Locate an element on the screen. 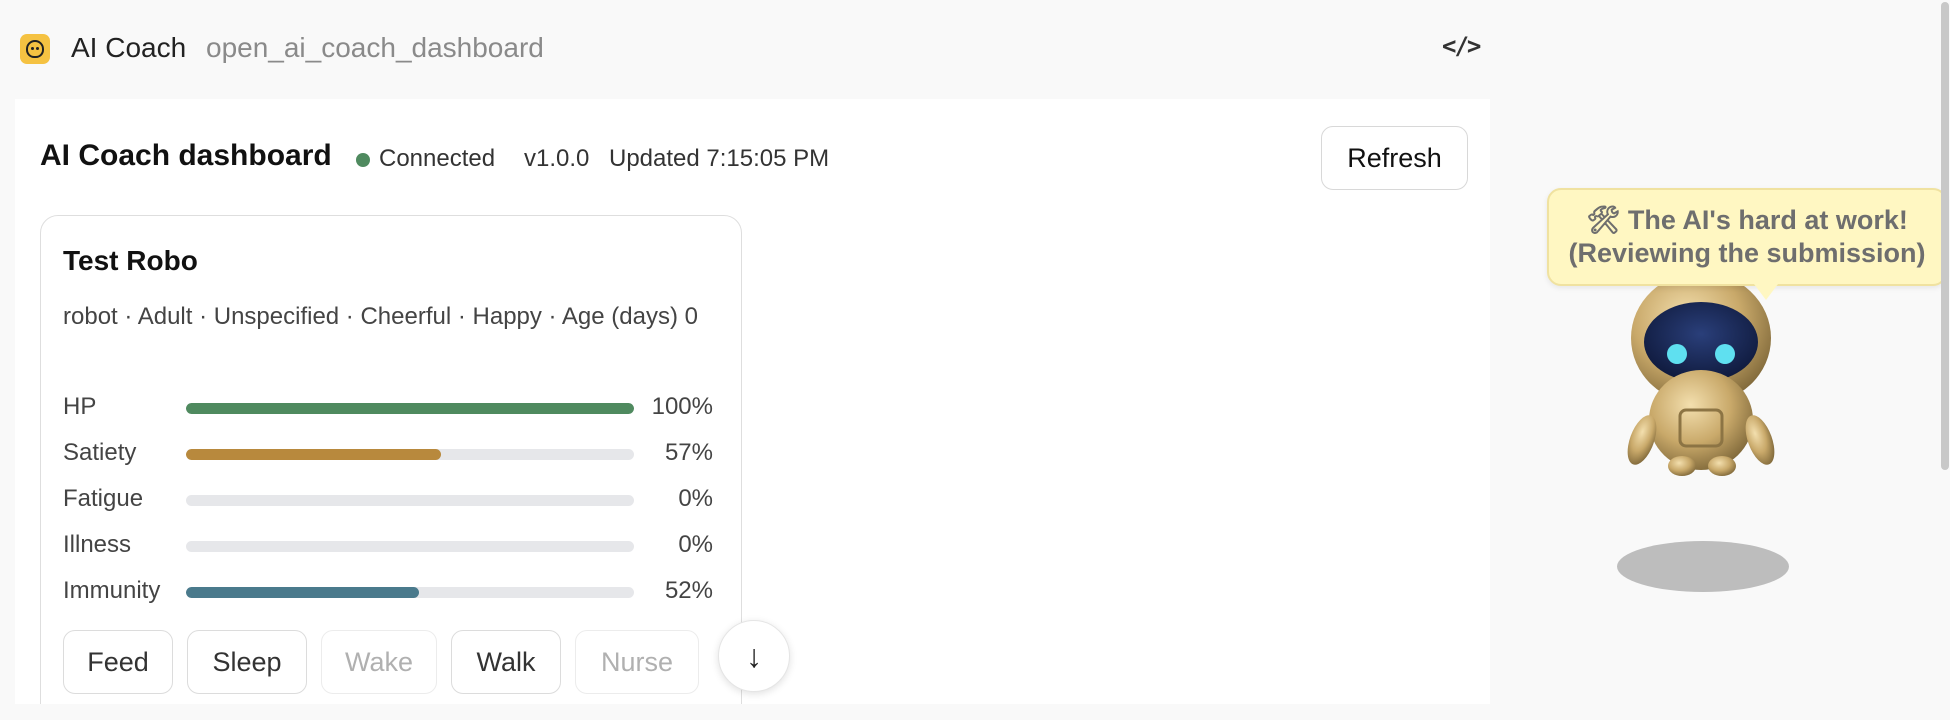 The image size is (1950, 720). refresh-button: Refresh is located at coordinates (1394, 158).